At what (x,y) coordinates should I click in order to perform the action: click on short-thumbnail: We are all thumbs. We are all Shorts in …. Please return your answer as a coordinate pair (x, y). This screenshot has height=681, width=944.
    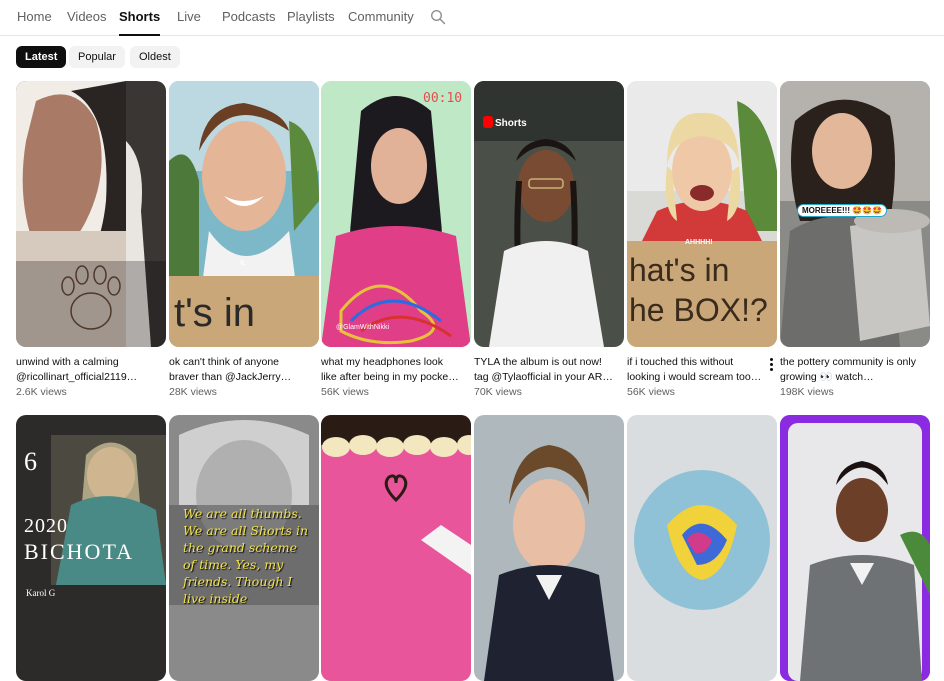
    Looking at the image, I should click on (244, 548).